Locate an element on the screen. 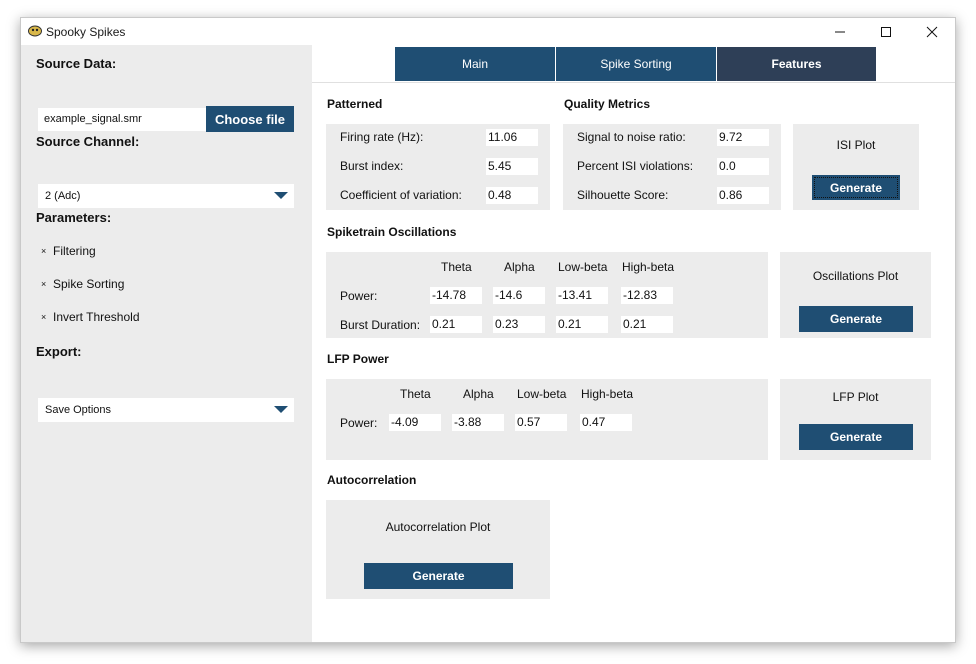 The image size is (976, 664). ghost-app-icon is located at coordinates (35, 31).